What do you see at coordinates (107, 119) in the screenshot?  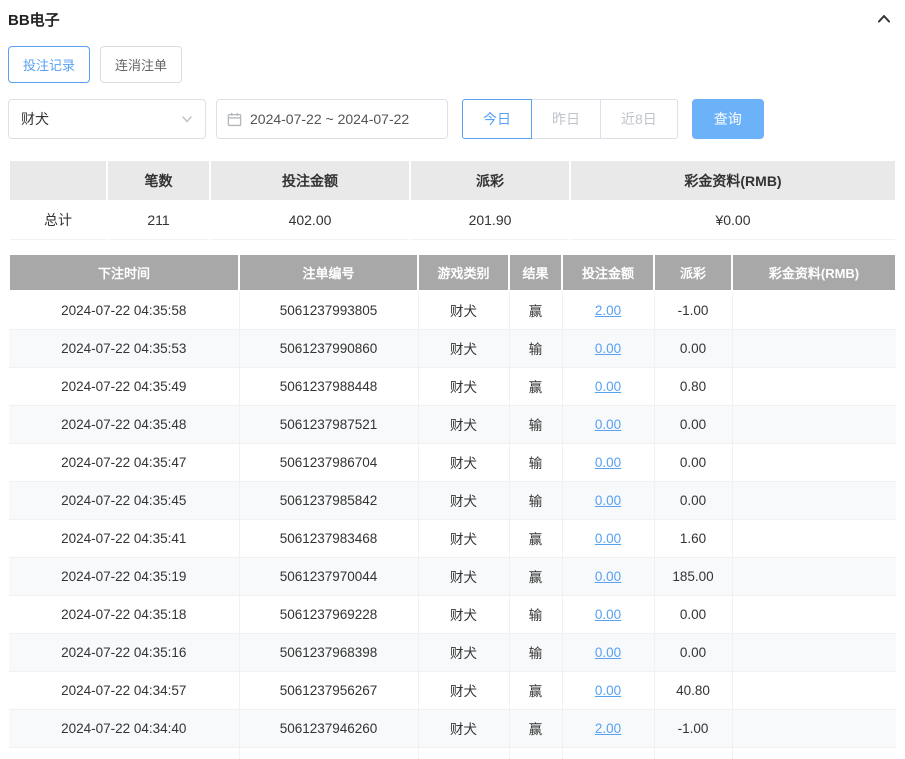 I see `game-select: 财犬` at bounding box center [107, 119].